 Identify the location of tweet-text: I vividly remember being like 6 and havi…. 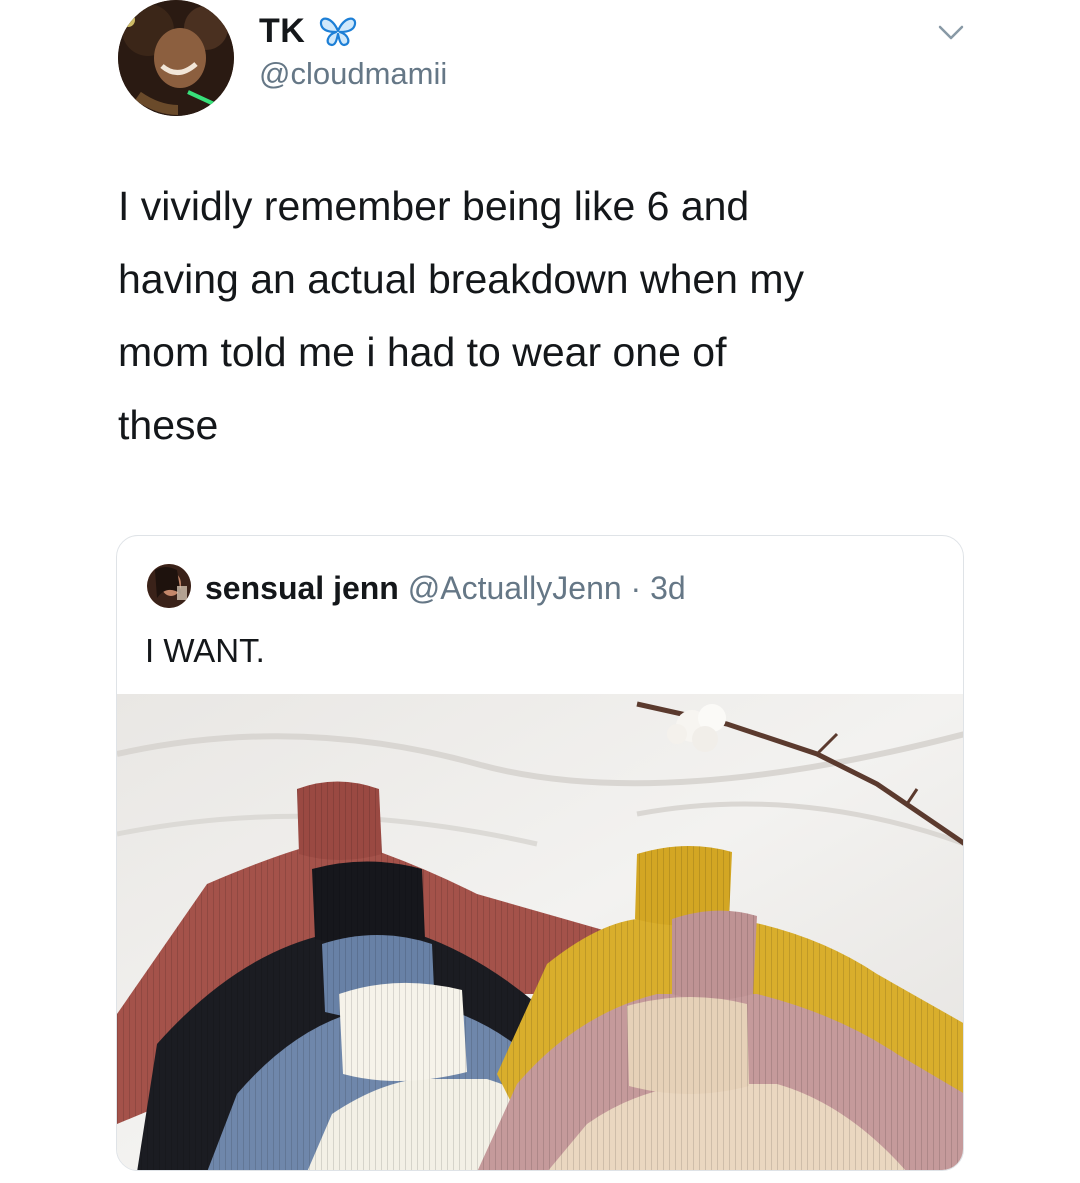
(461, 315).